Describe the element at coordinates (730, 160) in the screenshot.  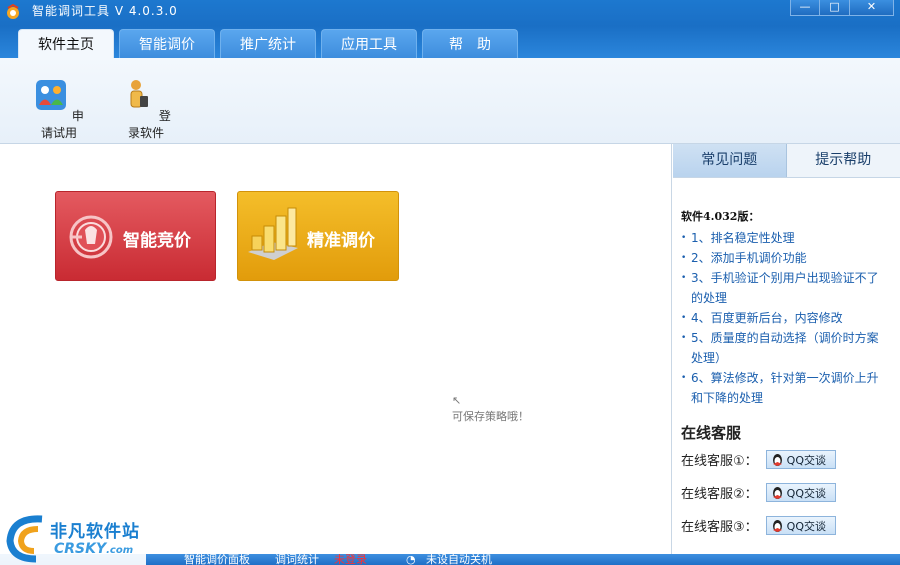
I see `tab-faq: 常见问题` at that location.